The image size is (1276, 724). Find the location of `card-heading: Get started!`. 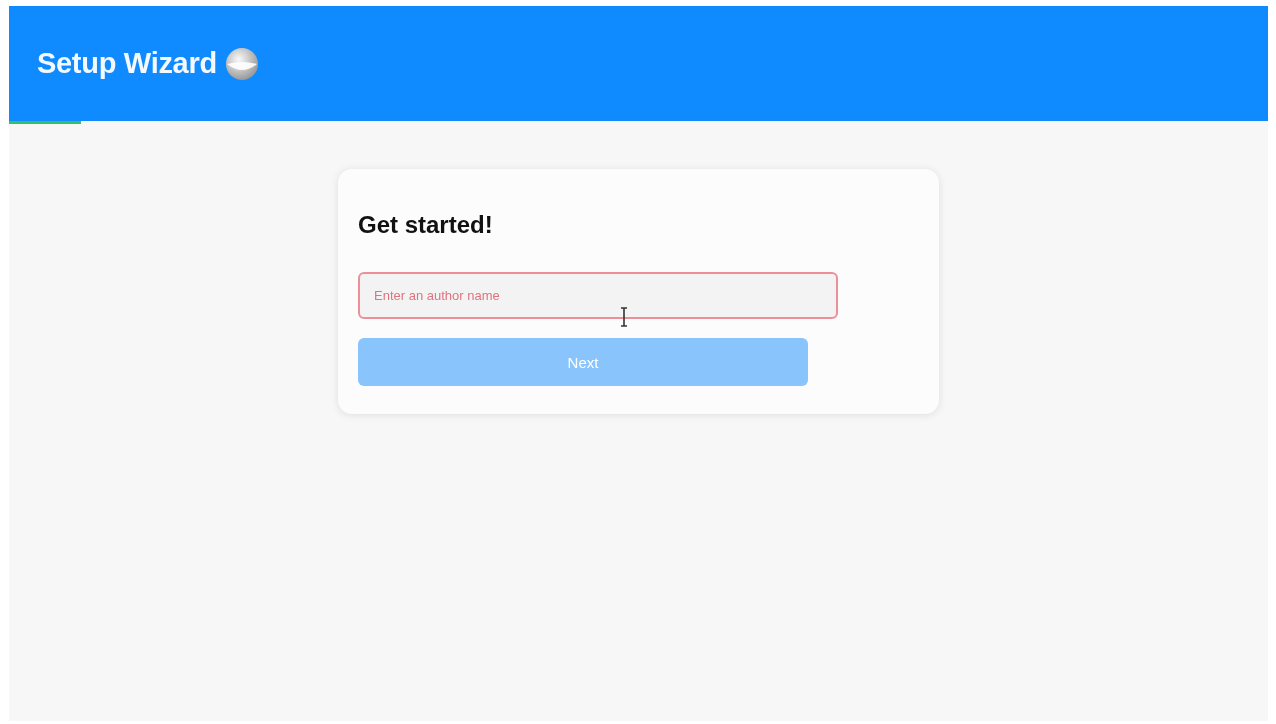

card-heading: Get started! is located at coordinates (426, 225).